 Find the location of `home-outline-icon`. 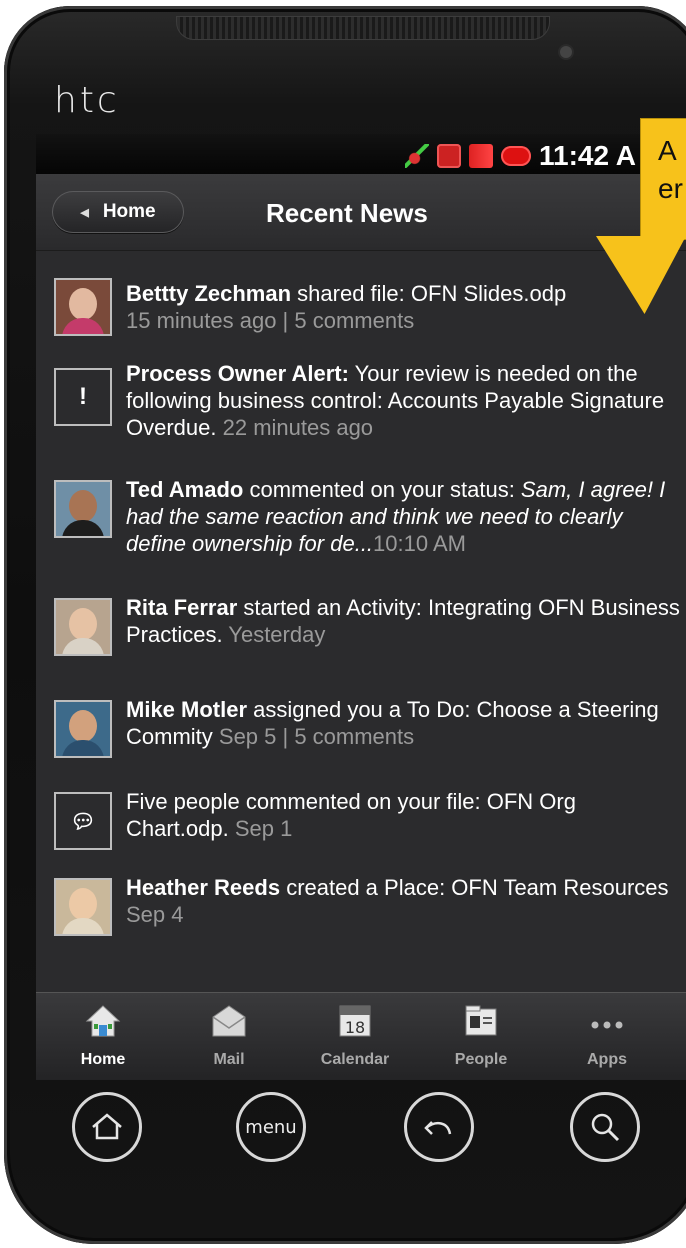

home-outline-icon is located at coordinates (107, 1126).